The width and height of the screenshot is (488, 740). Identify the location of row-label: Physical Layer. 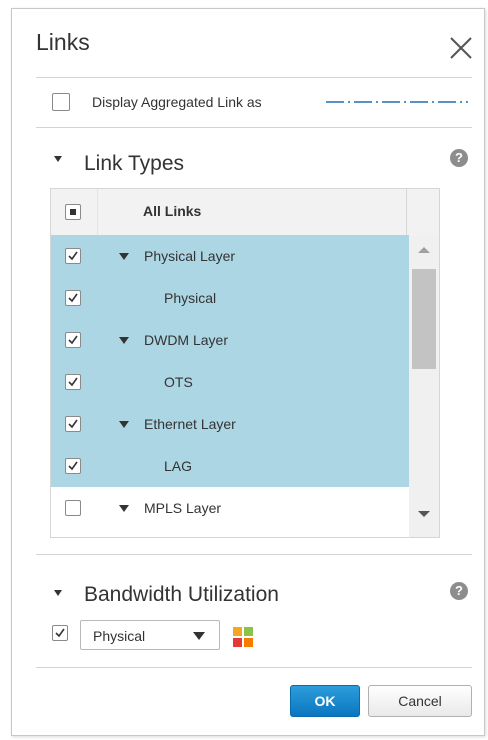
(190, 256).